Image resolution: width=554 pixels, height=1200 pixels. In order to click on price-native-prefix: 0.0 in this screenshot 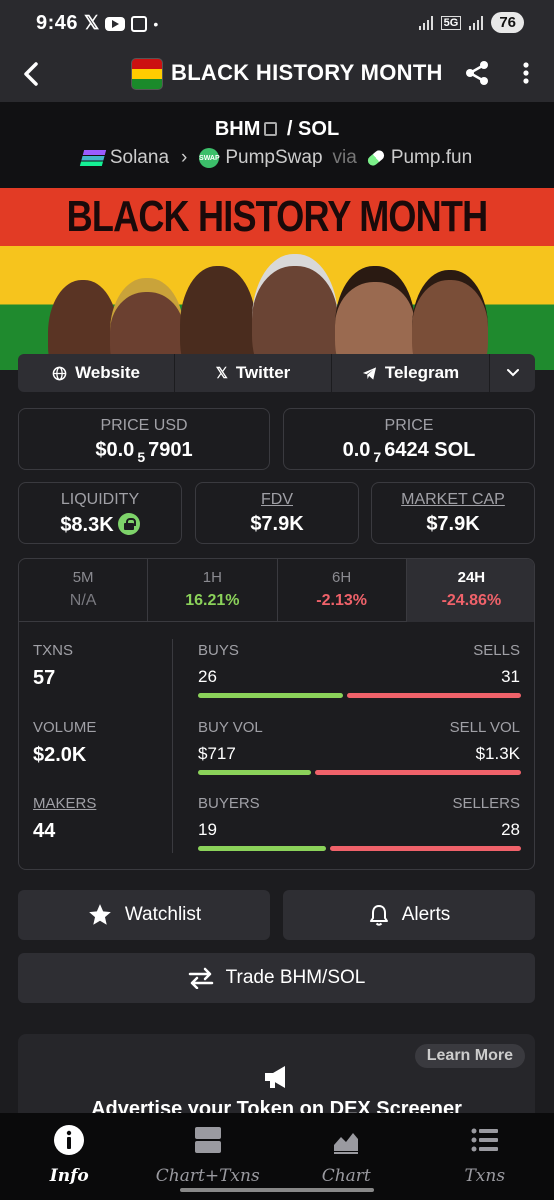, I will do `click(356, 450)`.